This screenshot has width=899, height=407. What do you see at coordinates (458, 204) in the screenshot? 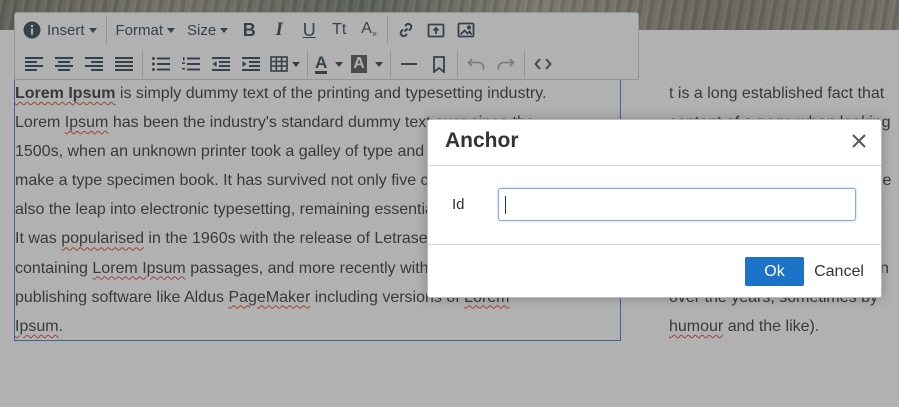
I see `id-label: Id` at bounding box center [458, 204].